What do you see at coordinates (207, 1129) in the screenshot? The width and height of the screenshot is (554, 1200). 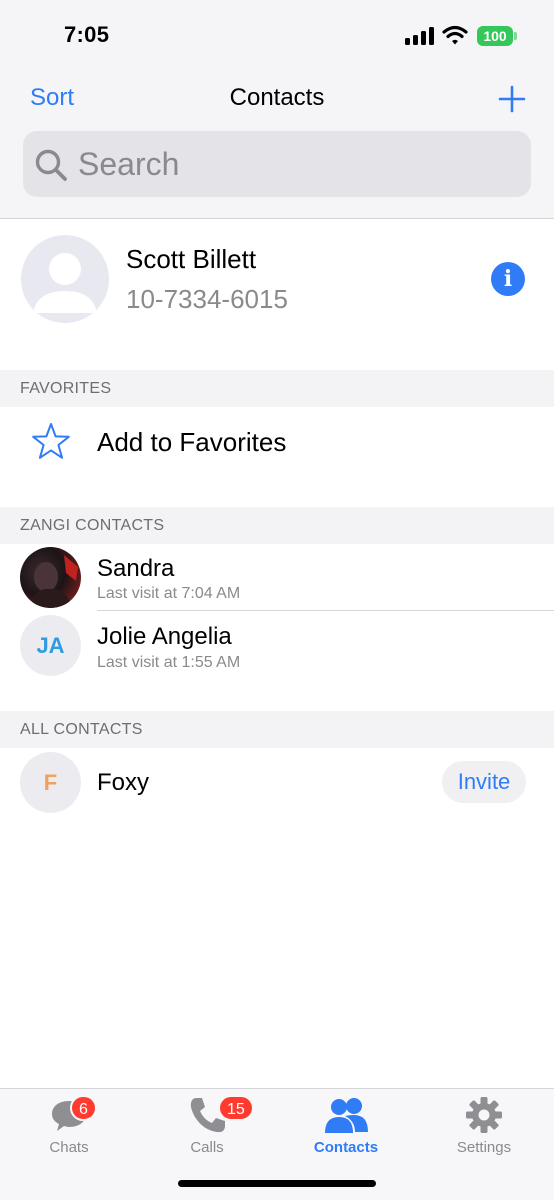 I see `tab-calls: 15 Calls` at bounding box center [207, 1129].